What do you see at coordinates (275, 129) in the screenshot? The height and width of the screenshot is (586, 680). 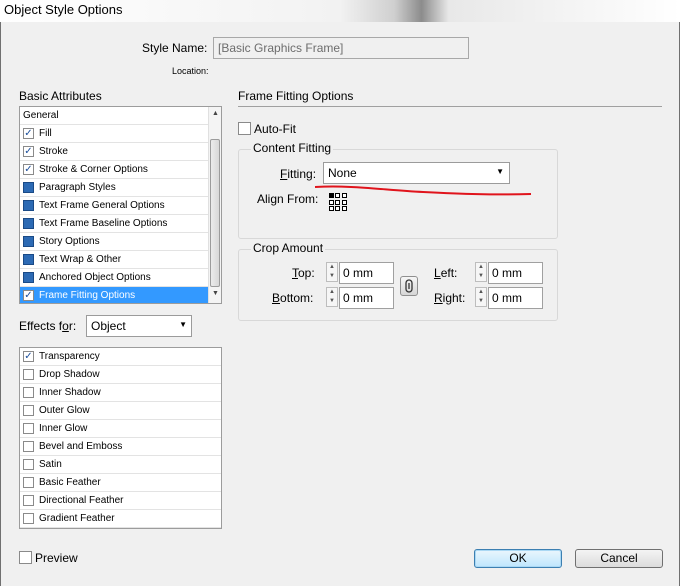 I see `auto-fit-label: Auto-Fit` at bounding box center [275, 129].